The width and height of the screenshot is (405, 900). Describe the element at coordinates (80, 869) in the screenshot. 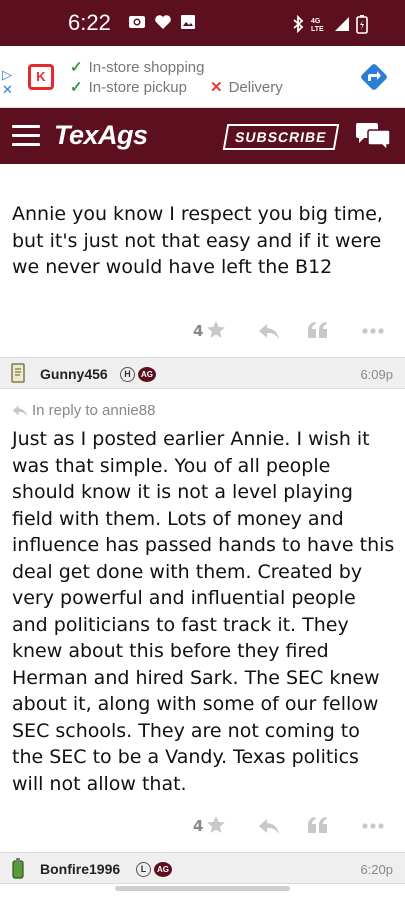

I see `post-author: Bonfire1996` at that location.